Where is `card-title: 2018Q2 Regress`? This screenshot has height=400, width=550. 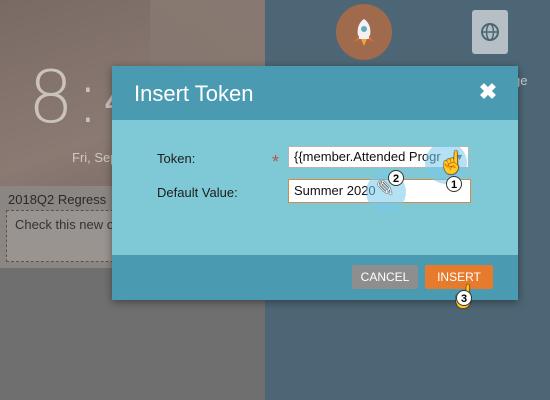
card-title: 2018Q2 Regress is located at coordinates (57, 199).